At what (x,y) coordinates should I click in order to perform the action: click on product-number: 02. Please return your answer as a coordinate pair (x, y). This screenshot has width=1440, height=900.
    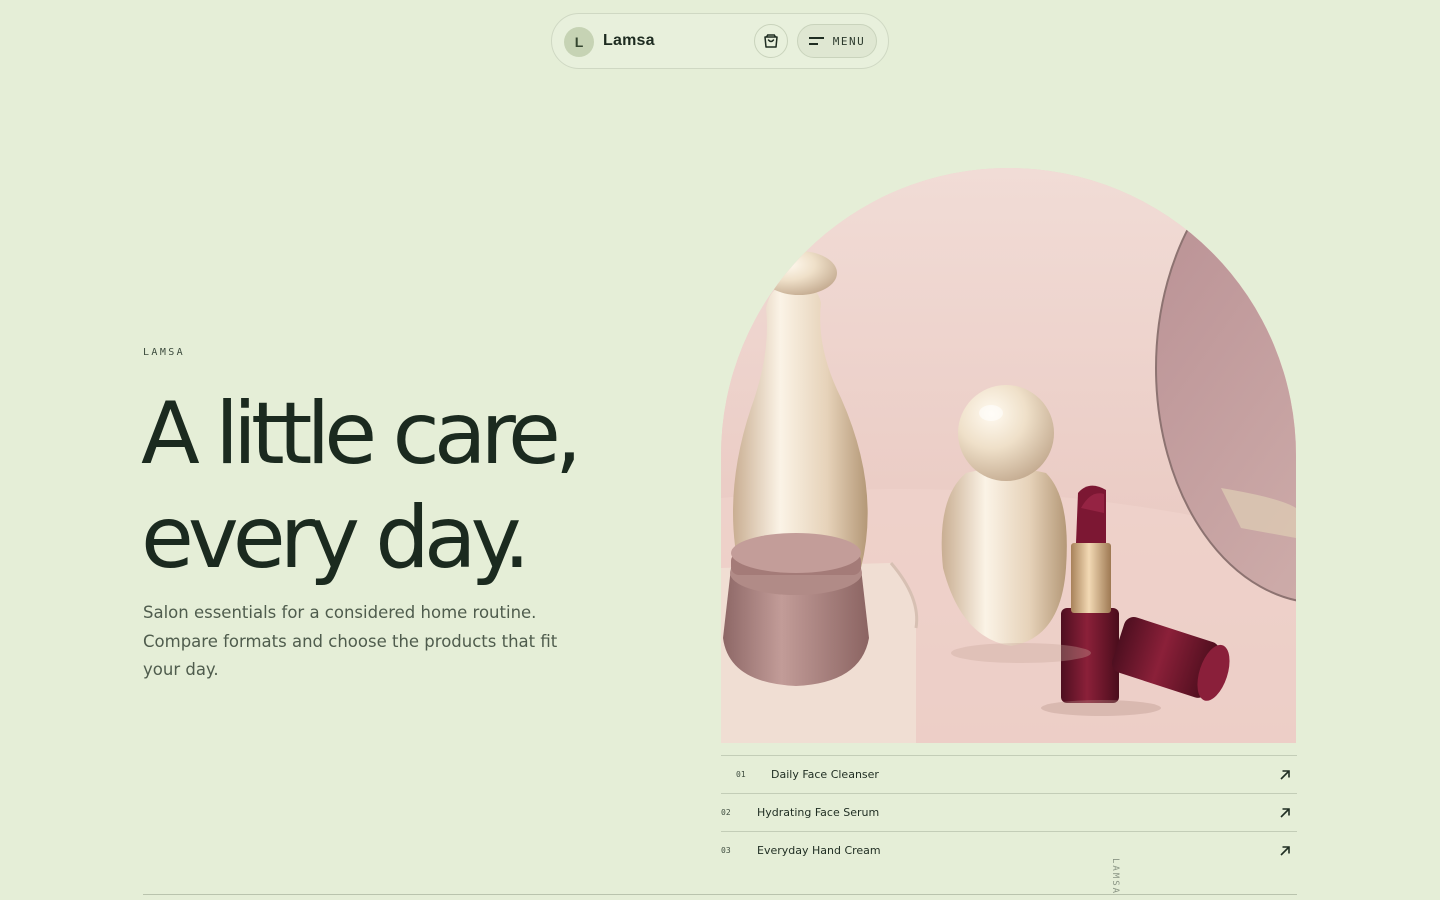
    Looking at the image, I should click on (726, 812).